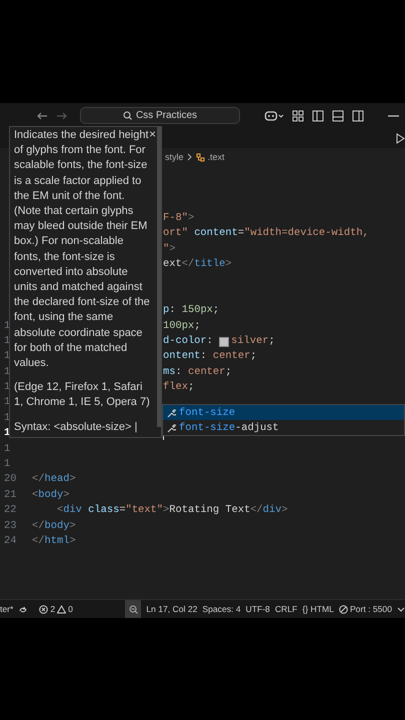 This screenshot has height=720, width=405. Describe the element at coordinates (298, 116) in the screenshot. I see `layout-icon` at that location.